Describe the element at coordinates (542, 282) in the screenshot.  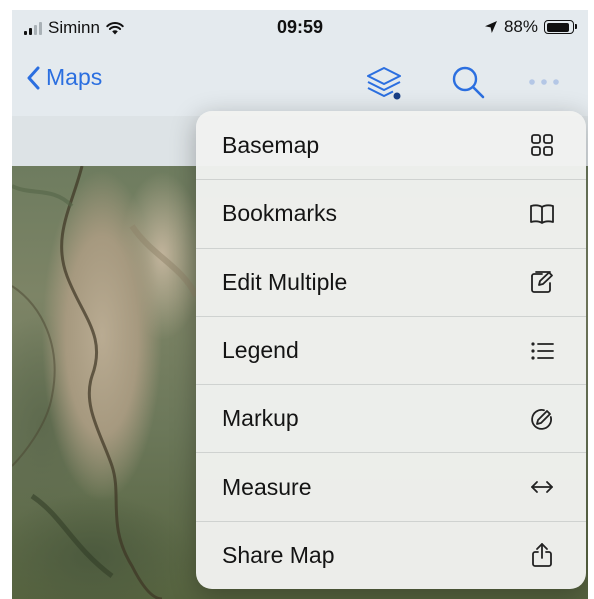
I see `edit-multiple-icon` at that location.